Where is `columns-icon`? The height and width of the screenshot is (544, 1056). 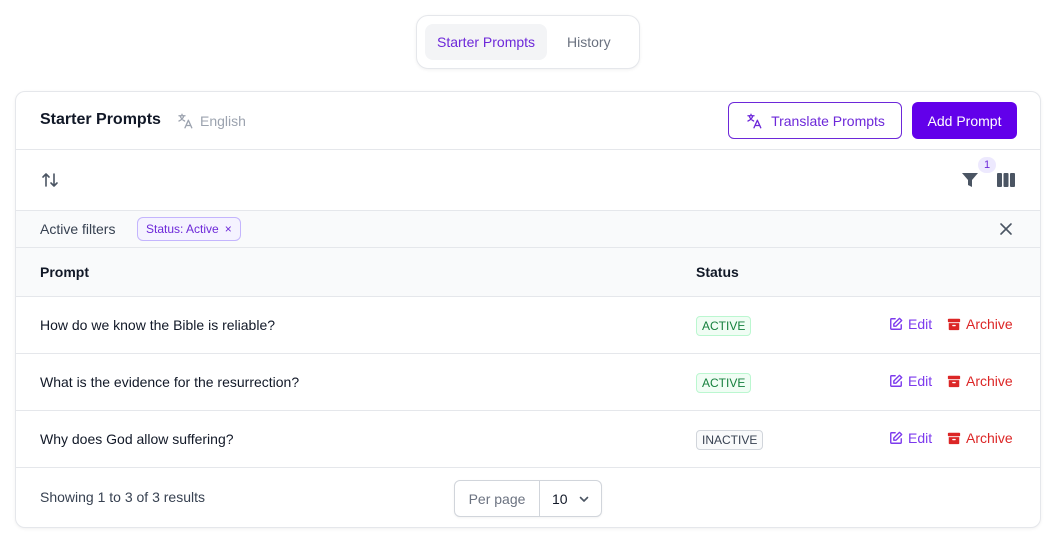
columns-icon is located at coordinates (1006, 180).